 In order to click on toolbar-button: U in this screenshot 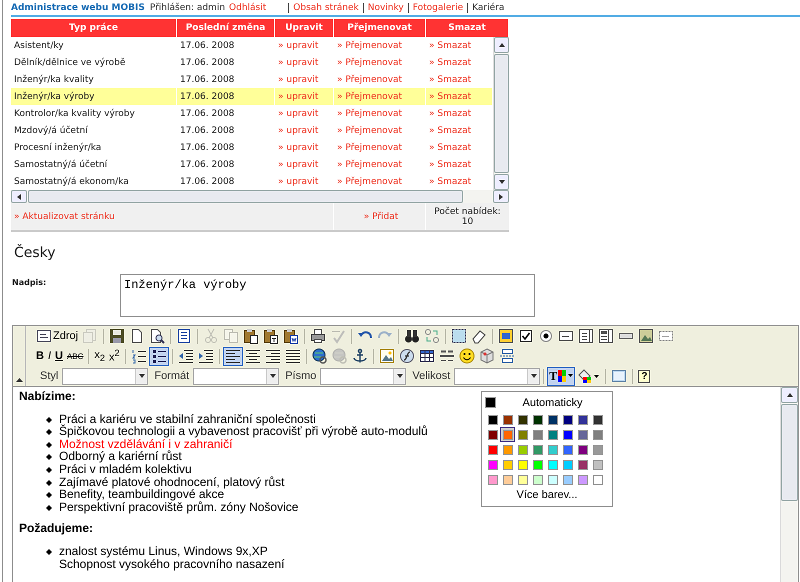, I will do `click(59, 356)`.